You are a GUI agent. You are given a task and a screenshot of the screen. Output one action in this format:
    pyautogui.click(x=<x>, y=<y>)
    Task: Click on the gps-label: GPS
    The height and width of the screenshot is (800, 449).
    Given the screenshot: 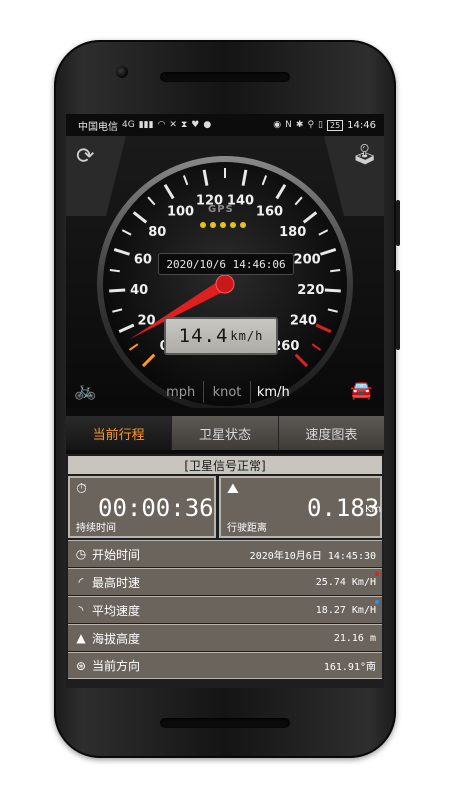 What is the action you would take?
    pyautogui.click(x=221, y=209)
    